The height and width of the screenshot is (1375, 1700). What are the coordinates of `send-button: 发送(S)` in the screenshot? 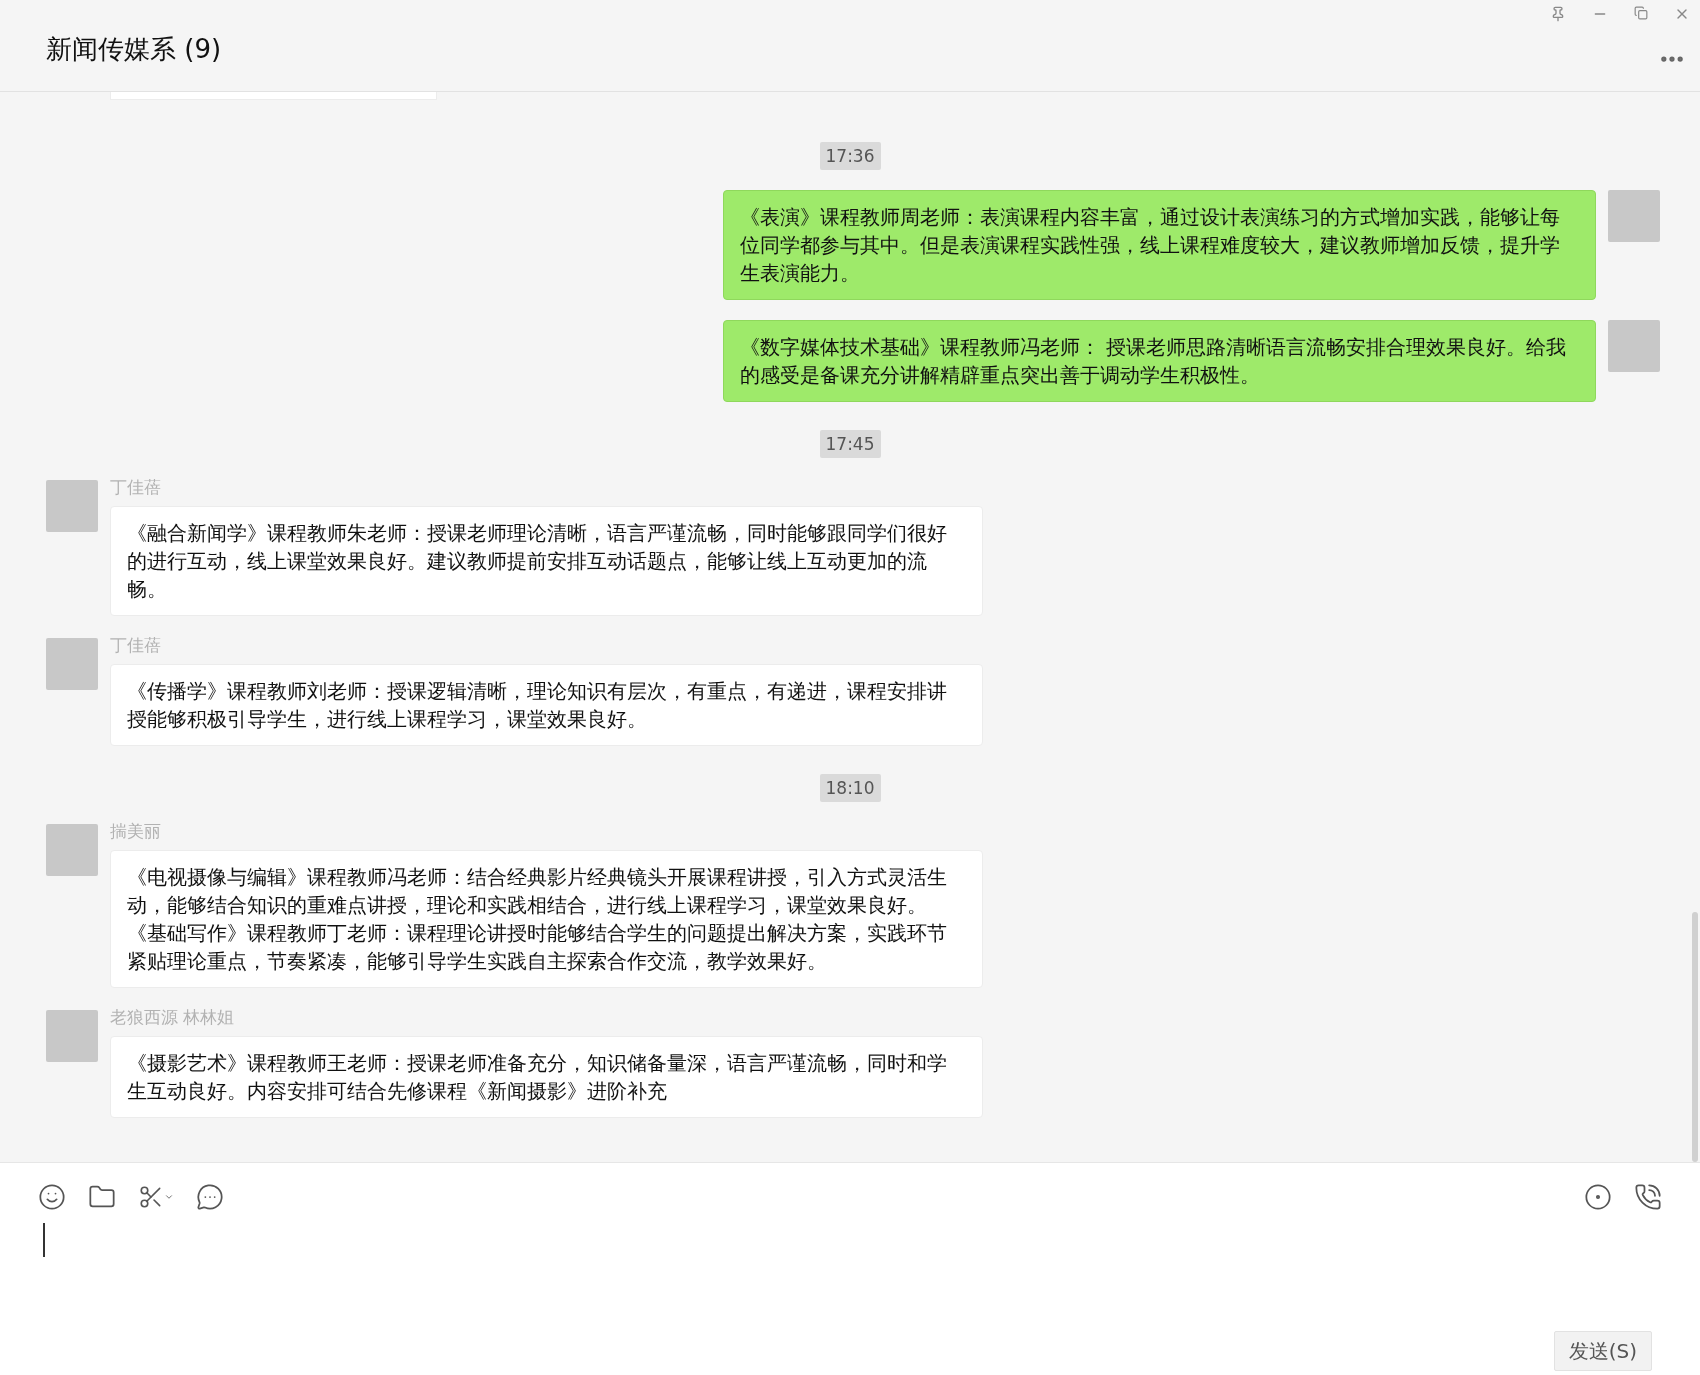 It's located at (1602, 1351).